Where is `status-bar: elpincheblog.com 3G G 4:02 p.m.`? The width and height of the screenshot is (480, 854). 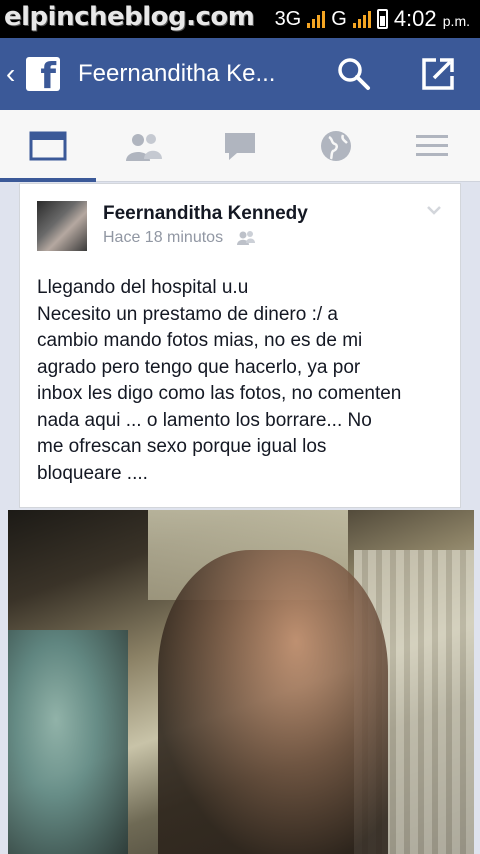
status-bar: elpincheblog.com 3G G 4:02 p.m. is located at coordinates (240, 19).